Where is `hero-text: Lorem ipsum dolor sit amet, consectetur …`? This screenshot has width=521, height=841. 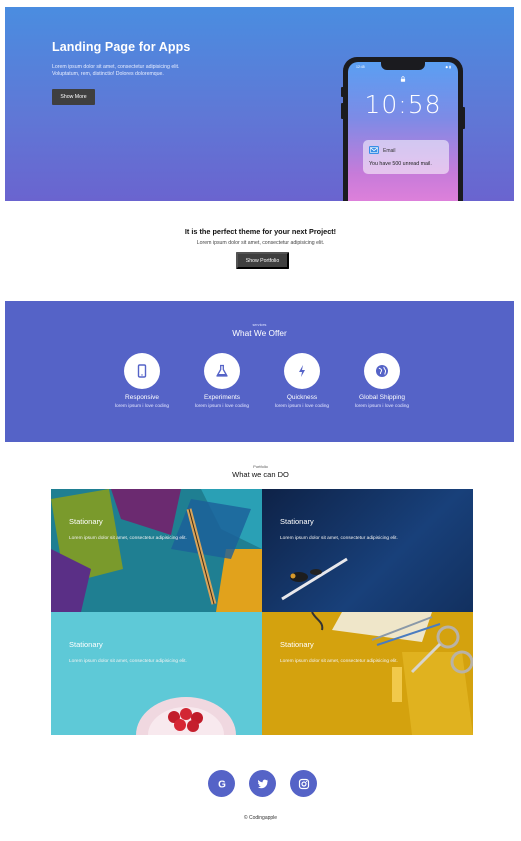 hero-text: Lorem ipsum dolor sit amet, consectetur … is located at coordinates (137, 71).